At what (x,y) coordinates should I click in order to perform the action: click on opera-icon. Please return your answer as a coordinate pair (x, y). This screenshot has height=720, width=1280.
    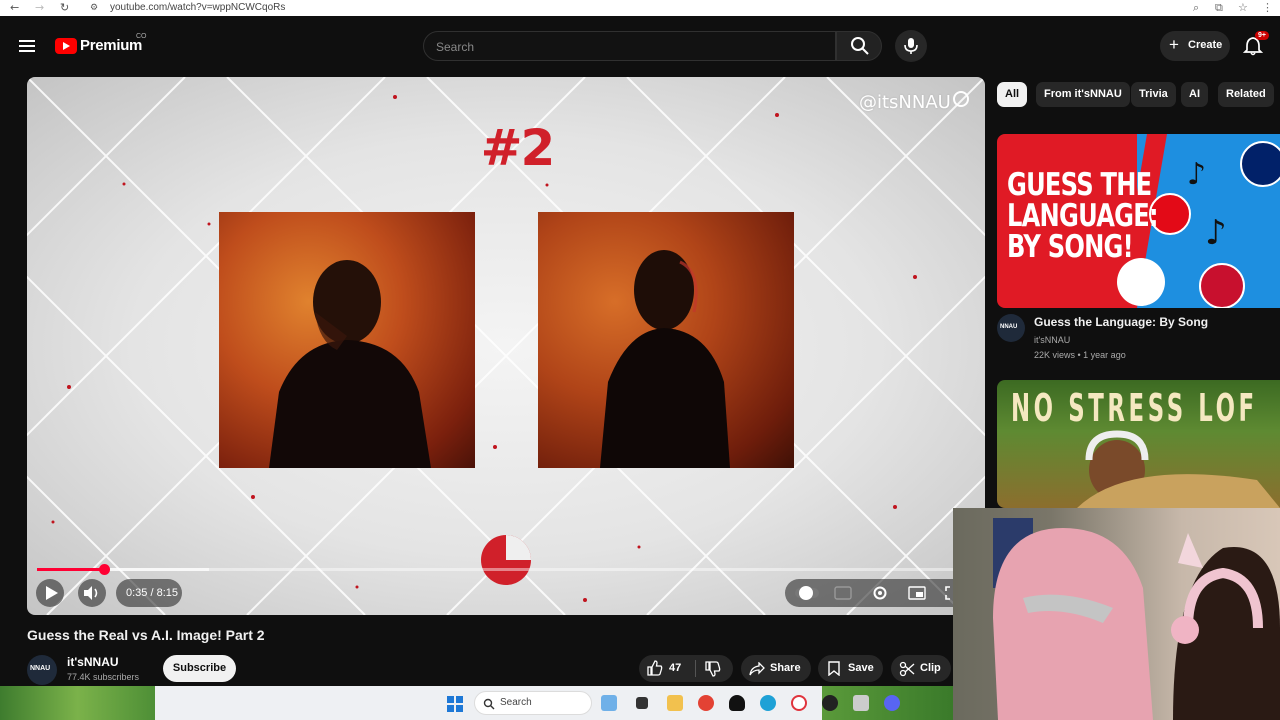
    Looking at the image, I should click on (799, 703).